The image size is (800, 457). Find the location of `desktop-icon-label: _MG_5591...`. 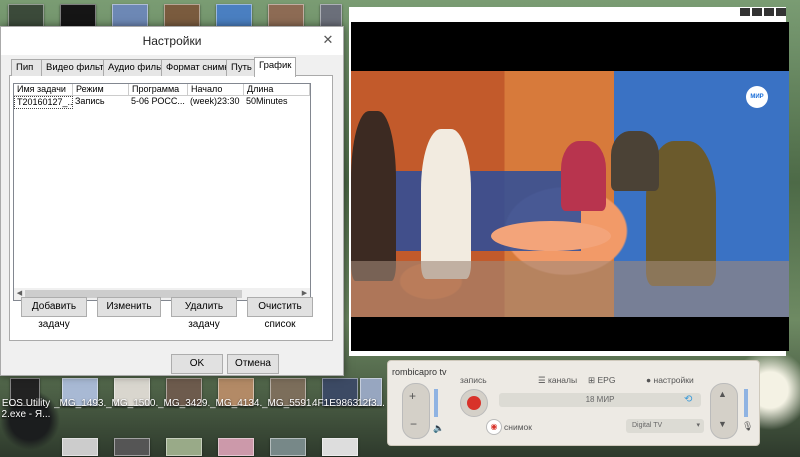

desktop-icon-label: _MG_5591... is located at coordinates (288, 403).